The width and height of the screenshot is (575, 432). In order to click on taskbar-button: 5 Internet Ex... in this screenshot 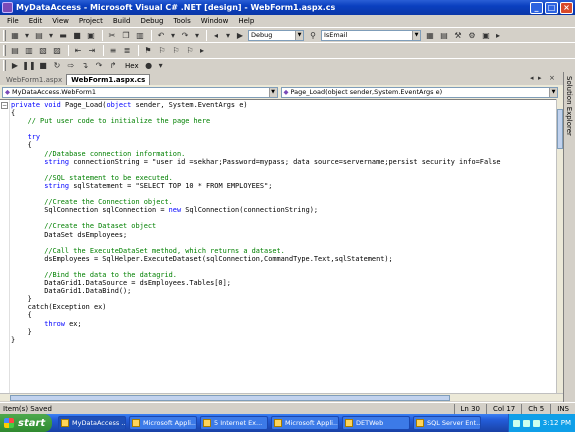, I will do `click(234, 423)`.